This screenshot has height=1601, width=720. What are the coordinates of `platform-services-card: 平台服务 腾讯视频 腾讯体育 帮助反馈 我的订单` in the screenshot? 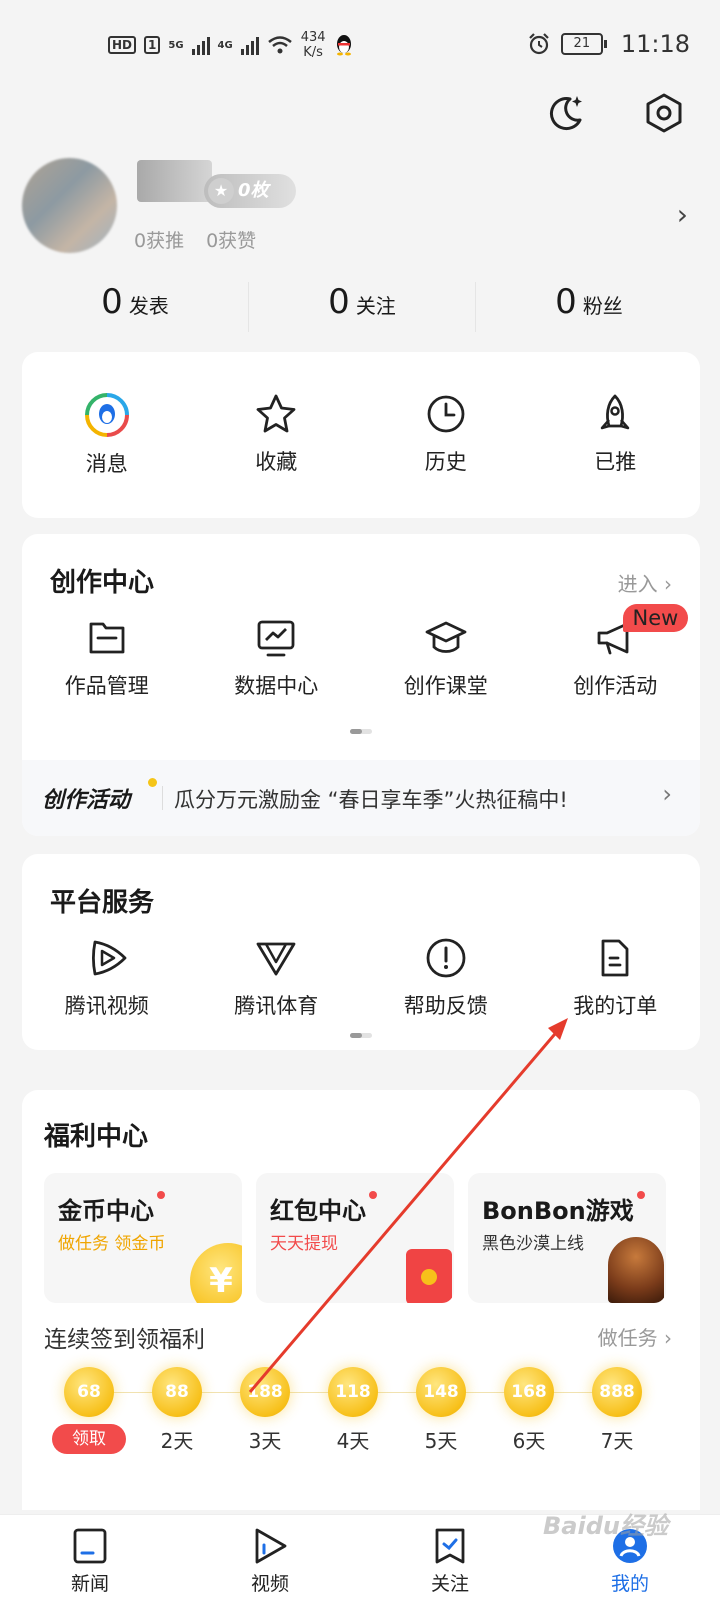 It's located at (361, 952).